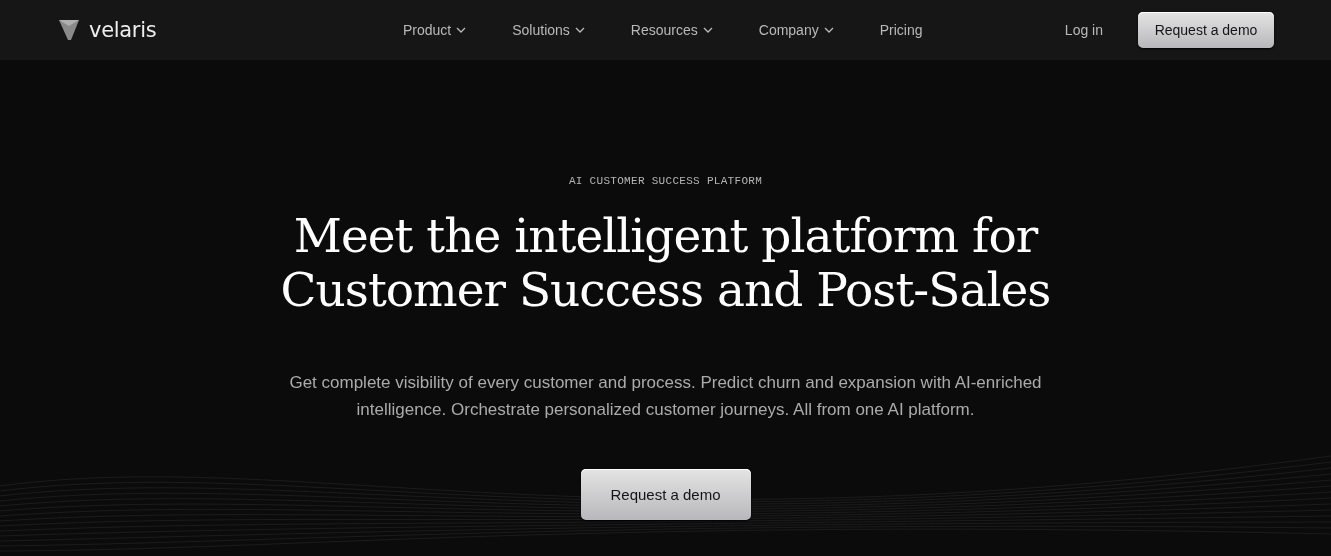  What do you see at coordinates (665, 396) in the screenshot?
I see `hero-description: Get complete visibility of every customer and process. Predict churn and expansion with AI-enriched intelligence. Orchestrate personalized customer journeys. All from one AI platform.` at bounding box center [665, 396].